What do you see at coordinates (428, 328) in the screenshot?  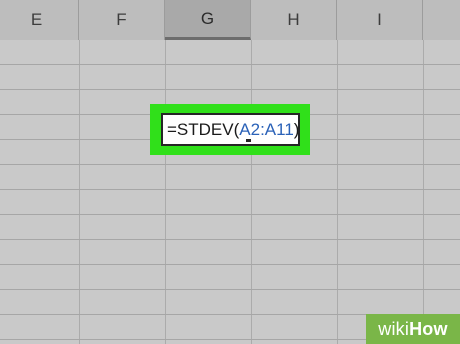 I see `watermark-how-text: How` at bounding box center [428, 328].